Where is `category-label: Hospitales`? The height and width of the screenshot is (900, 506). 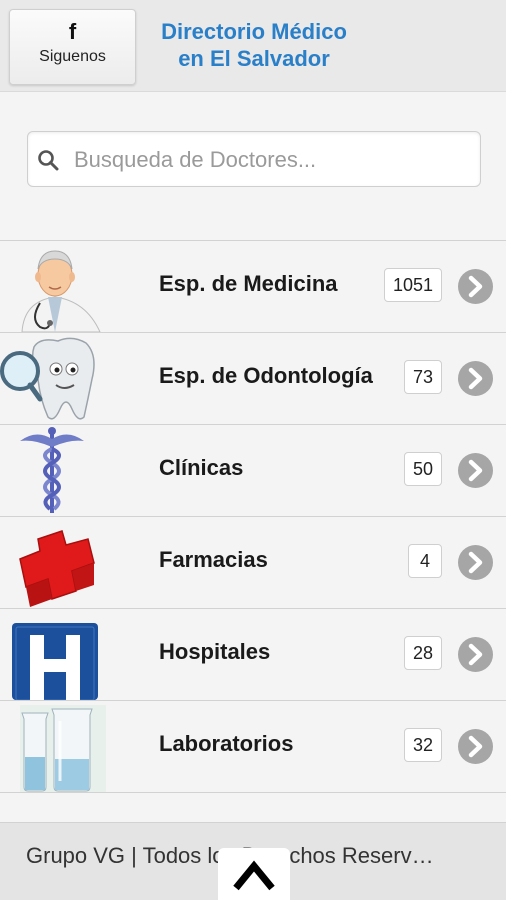 category-label: Hospitales is located at coordinates (215, 651).